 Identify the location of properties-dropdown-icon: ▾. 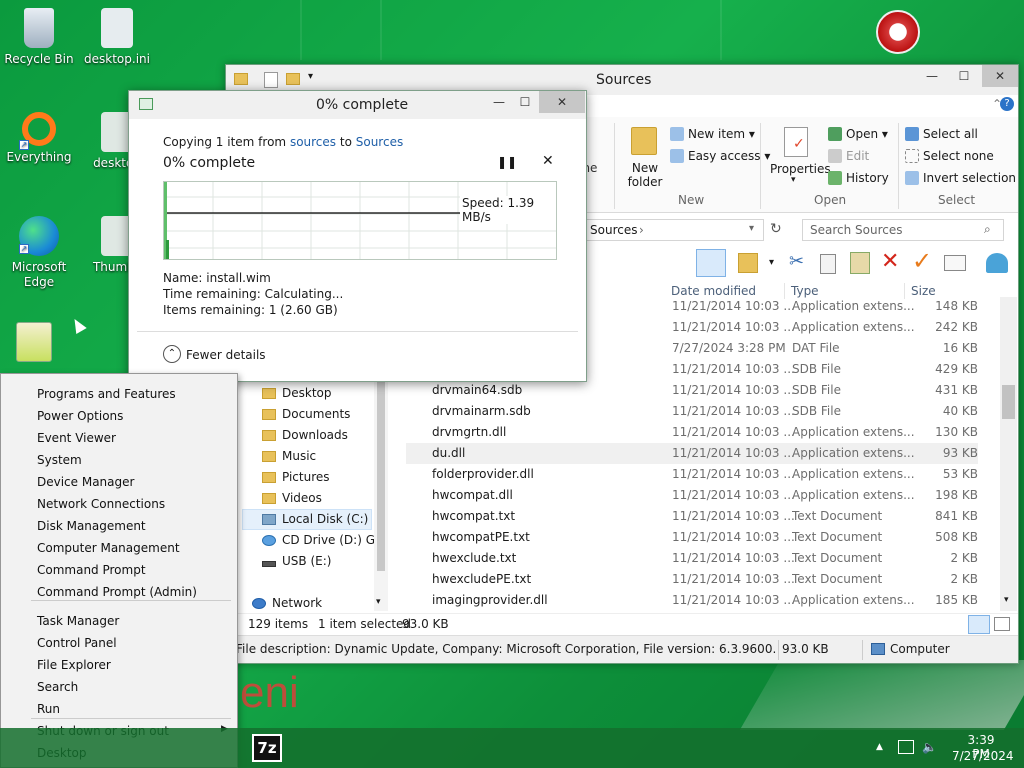
(793, 180).